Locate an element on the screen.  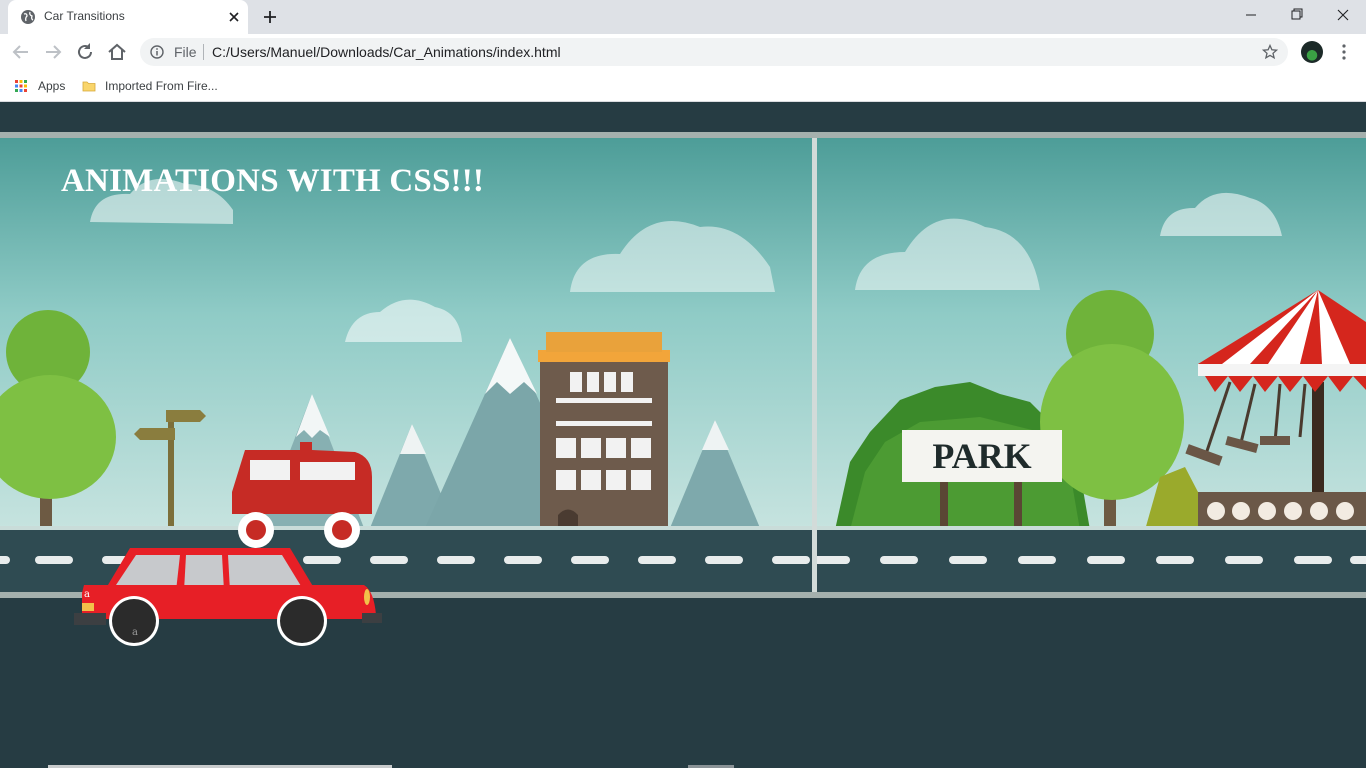
more-menu-icon is located at coordinates (1344, 52).